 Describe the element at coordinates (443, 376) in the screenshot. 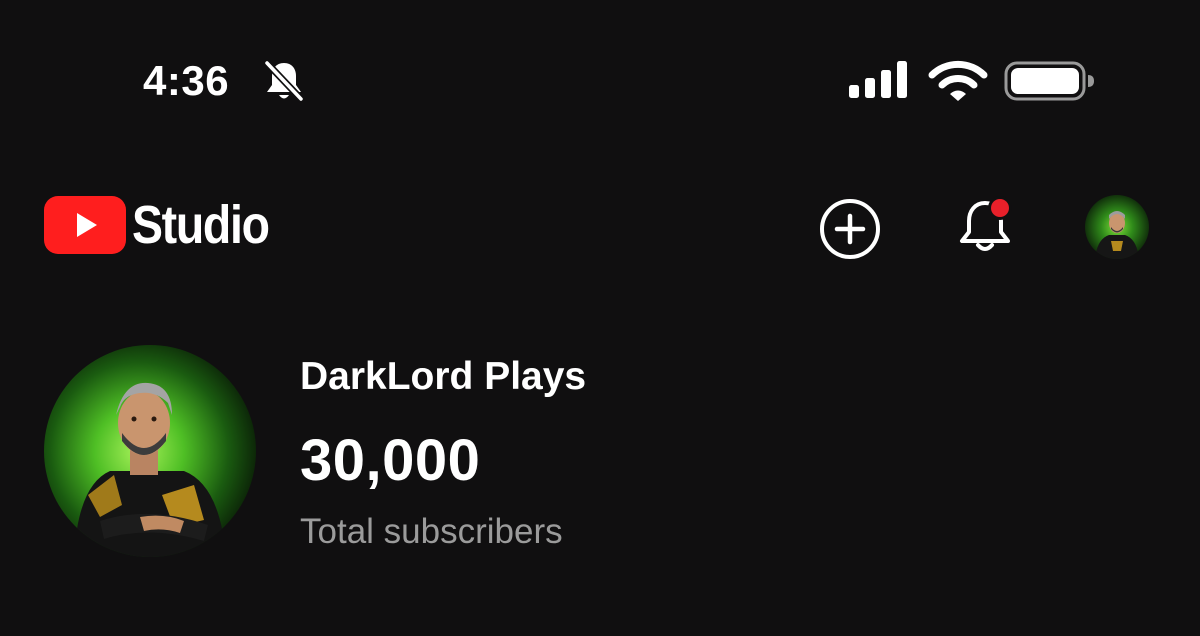

I see `channel-name: DarkLord Plays` at that location.